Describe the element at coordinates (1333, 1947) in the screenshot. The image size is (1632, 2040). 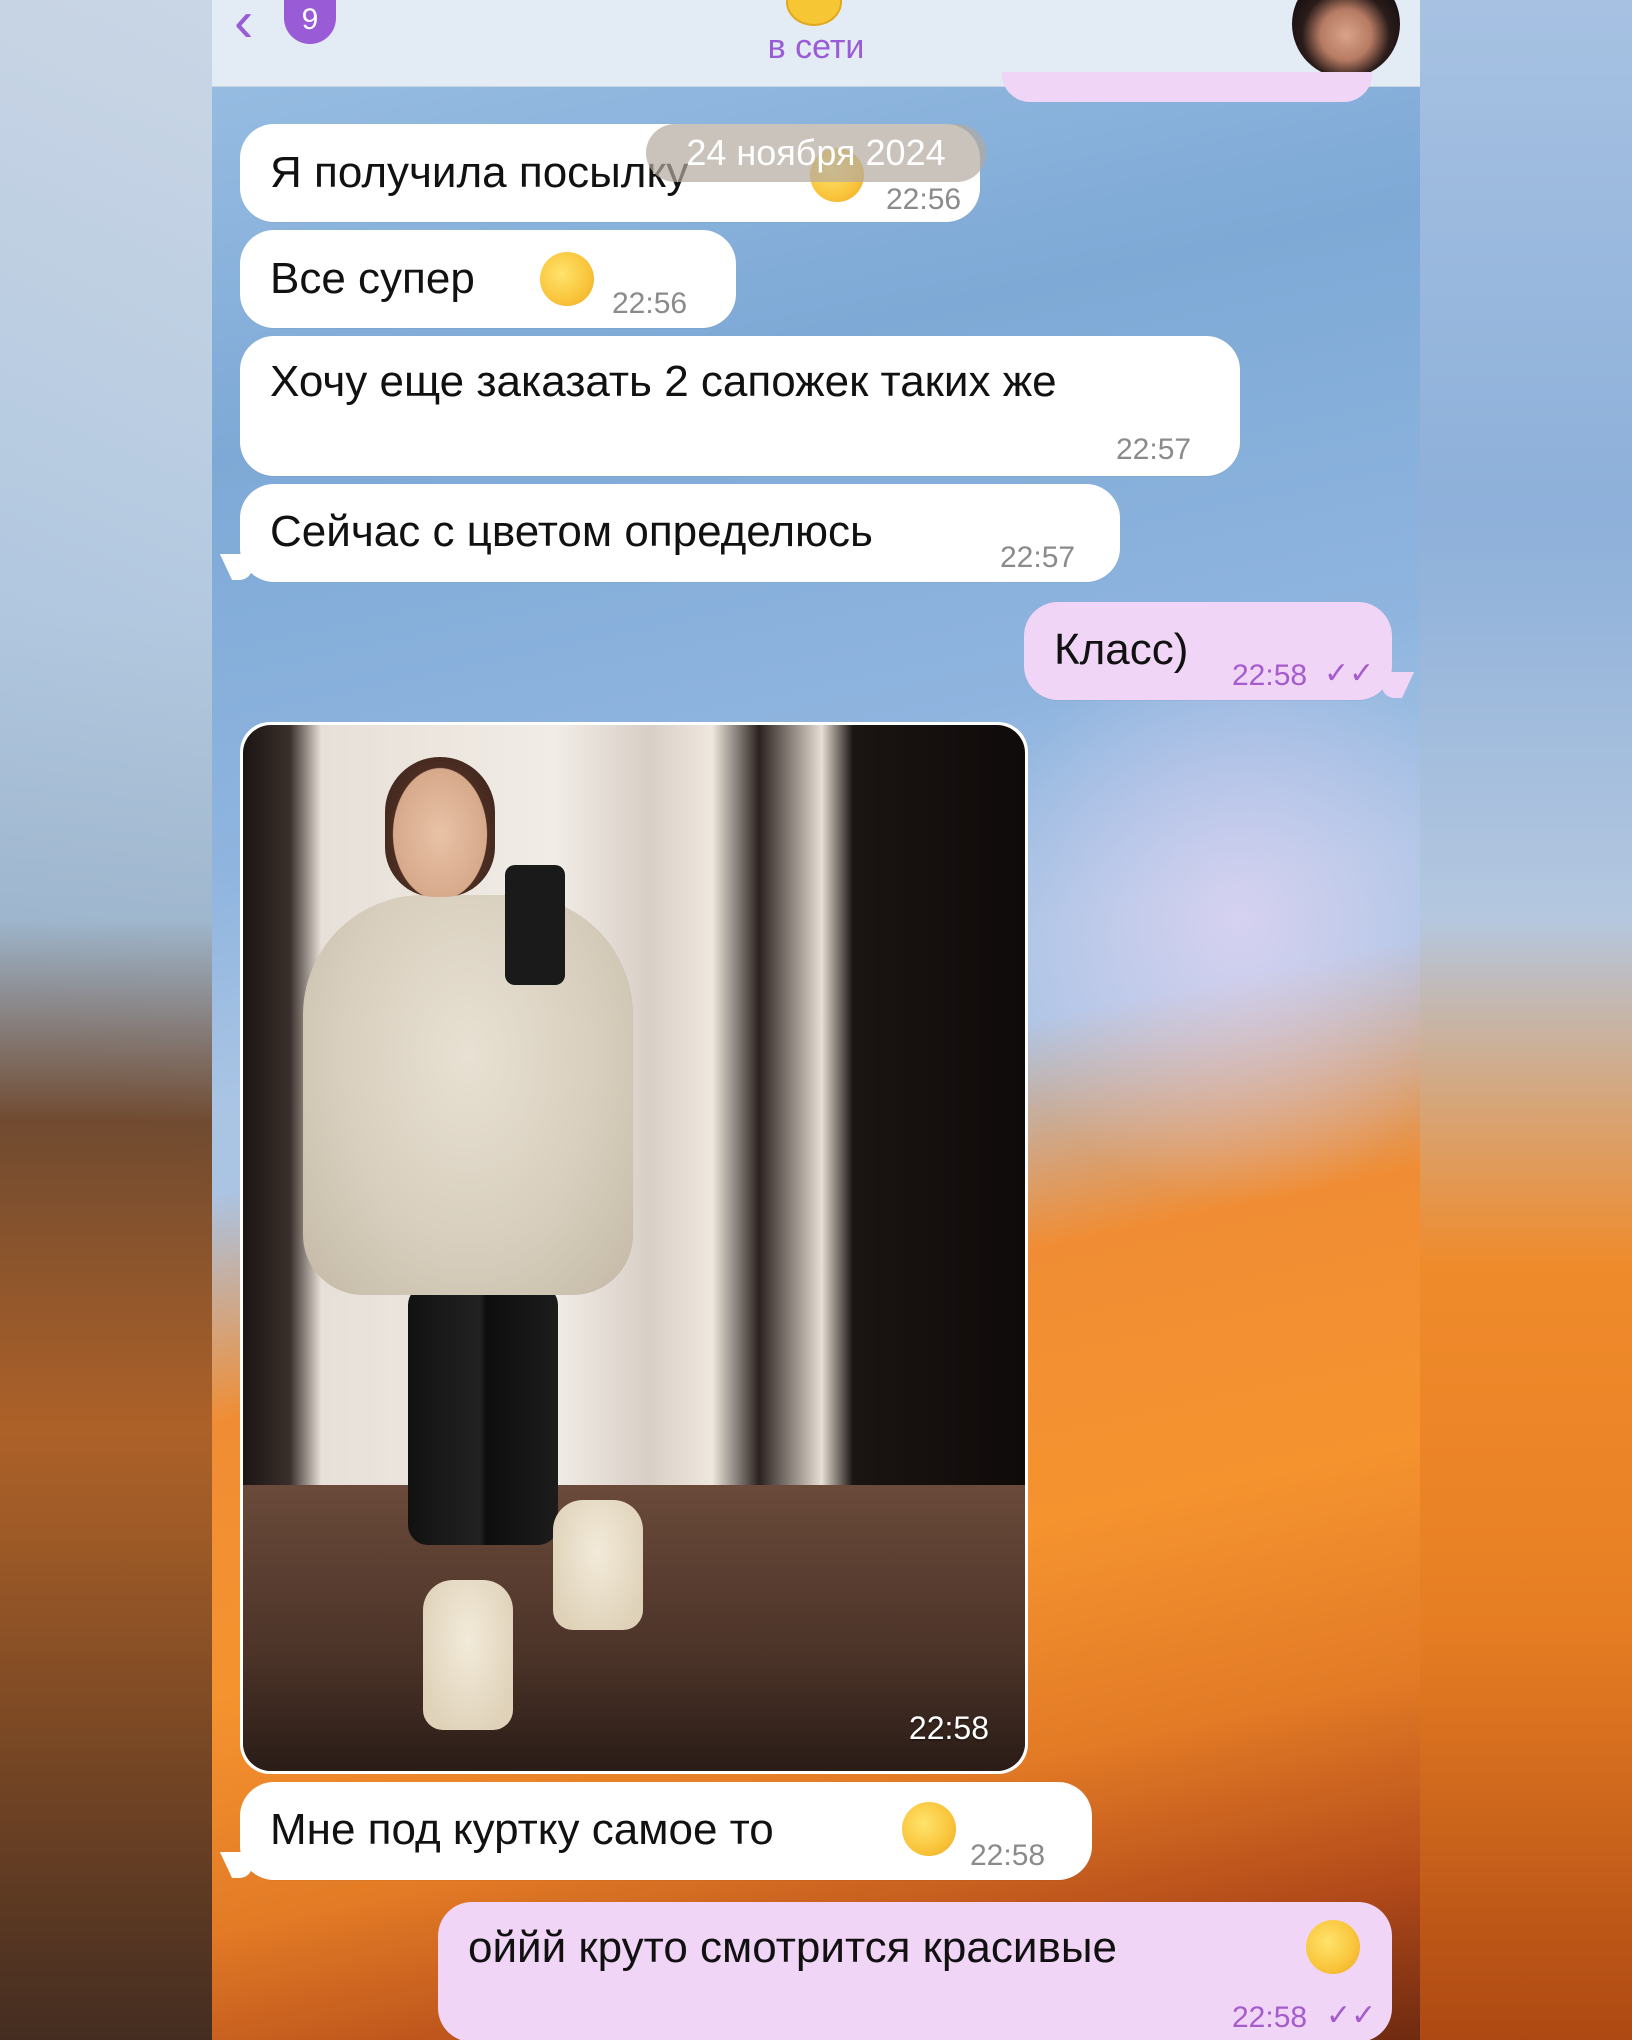
I see `heart-eyes-icon` at that location.